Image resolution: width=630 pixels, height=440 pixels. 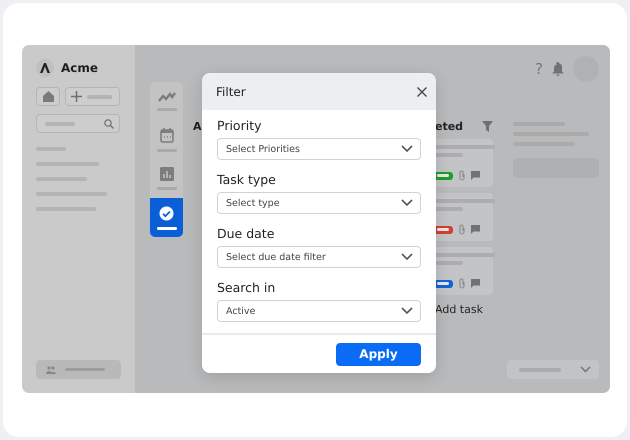 What do you see at coordinates (553, 369) in the screenshot?
I see `dropdown` at bounding box center [553, 369].